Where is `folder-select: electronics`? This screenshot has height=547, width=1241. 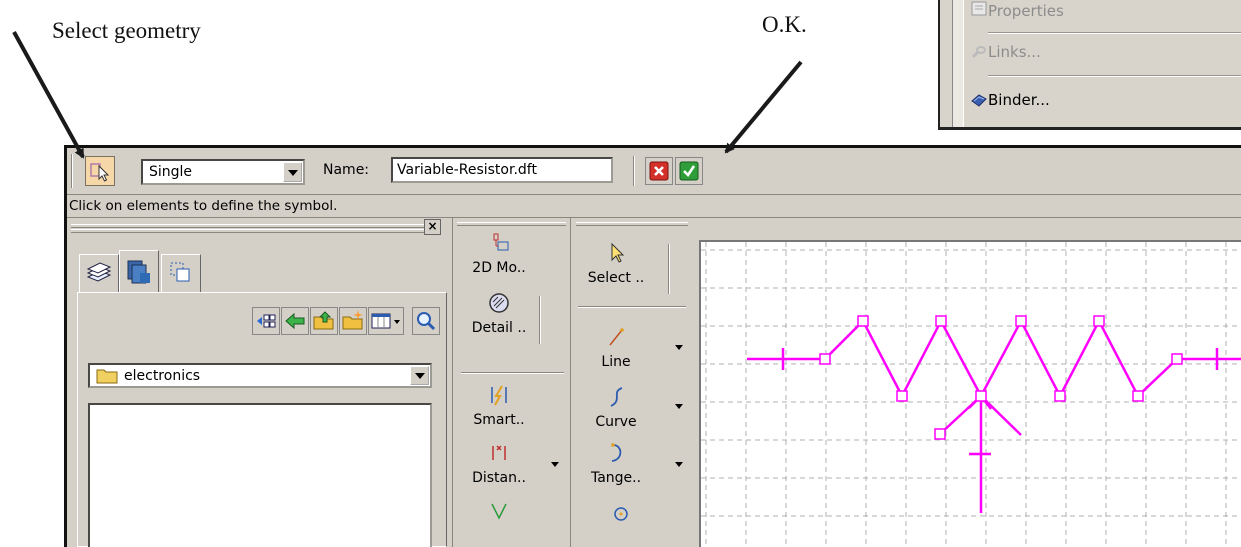 folder-select: electronics is located at coordinates (260, 375).